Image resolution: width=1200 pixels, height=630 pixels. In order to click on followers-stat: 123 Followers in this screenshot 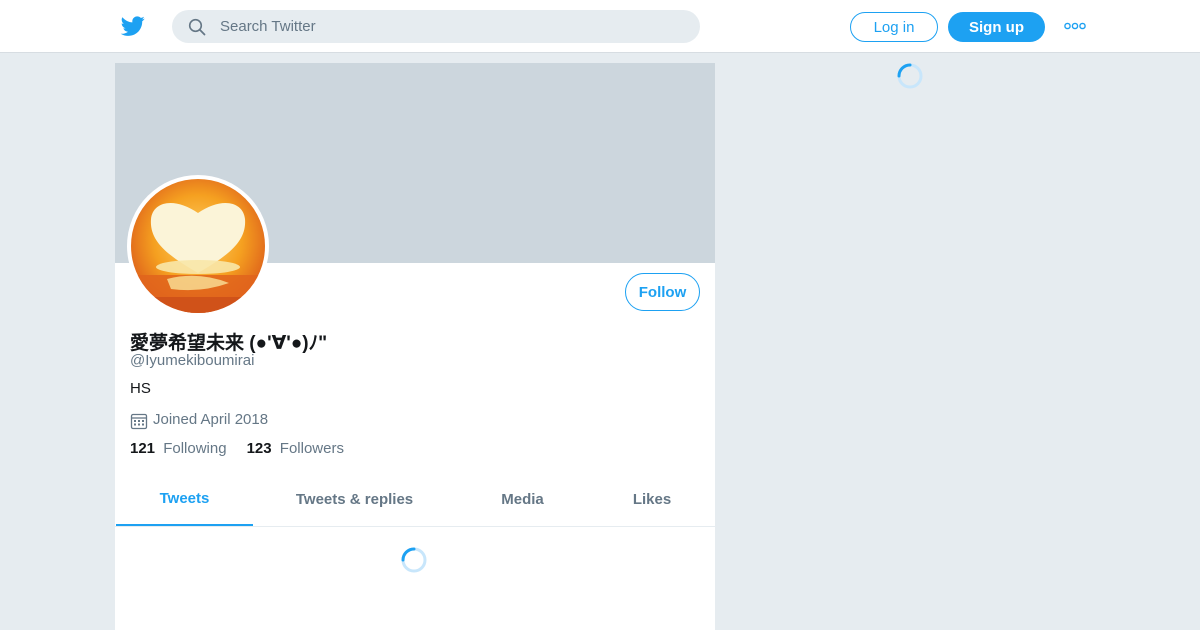, I will do `click(295, 448)`.